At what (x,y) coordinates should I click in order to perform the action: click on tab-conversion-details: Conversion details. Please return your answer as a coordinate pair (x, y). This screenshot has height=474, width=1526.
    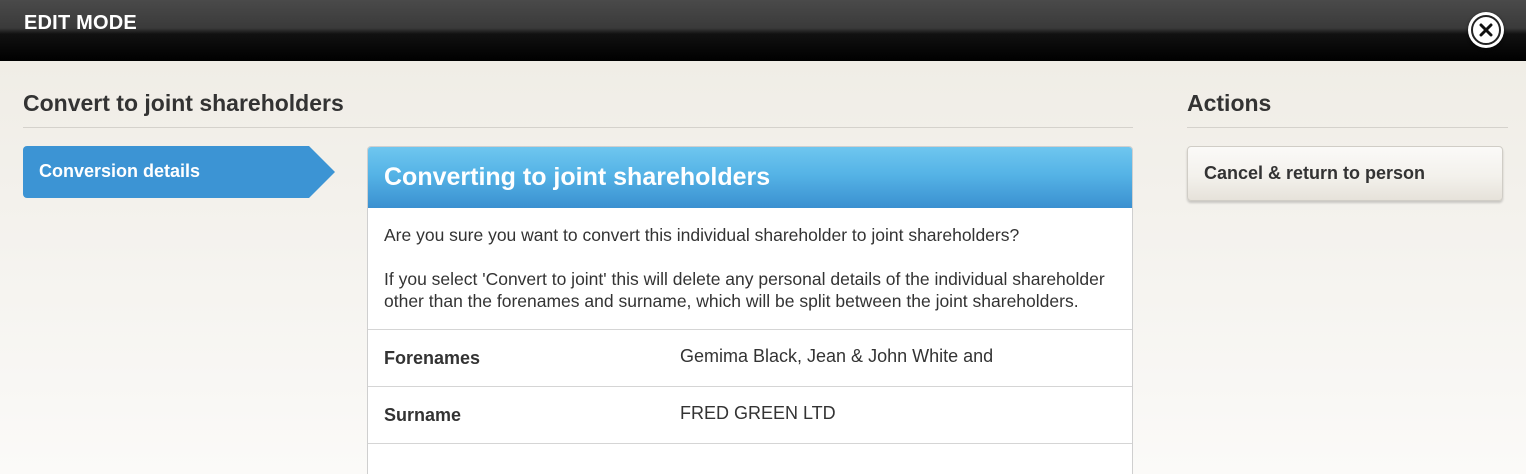
    Looking at the image, I should click on (179, 172).